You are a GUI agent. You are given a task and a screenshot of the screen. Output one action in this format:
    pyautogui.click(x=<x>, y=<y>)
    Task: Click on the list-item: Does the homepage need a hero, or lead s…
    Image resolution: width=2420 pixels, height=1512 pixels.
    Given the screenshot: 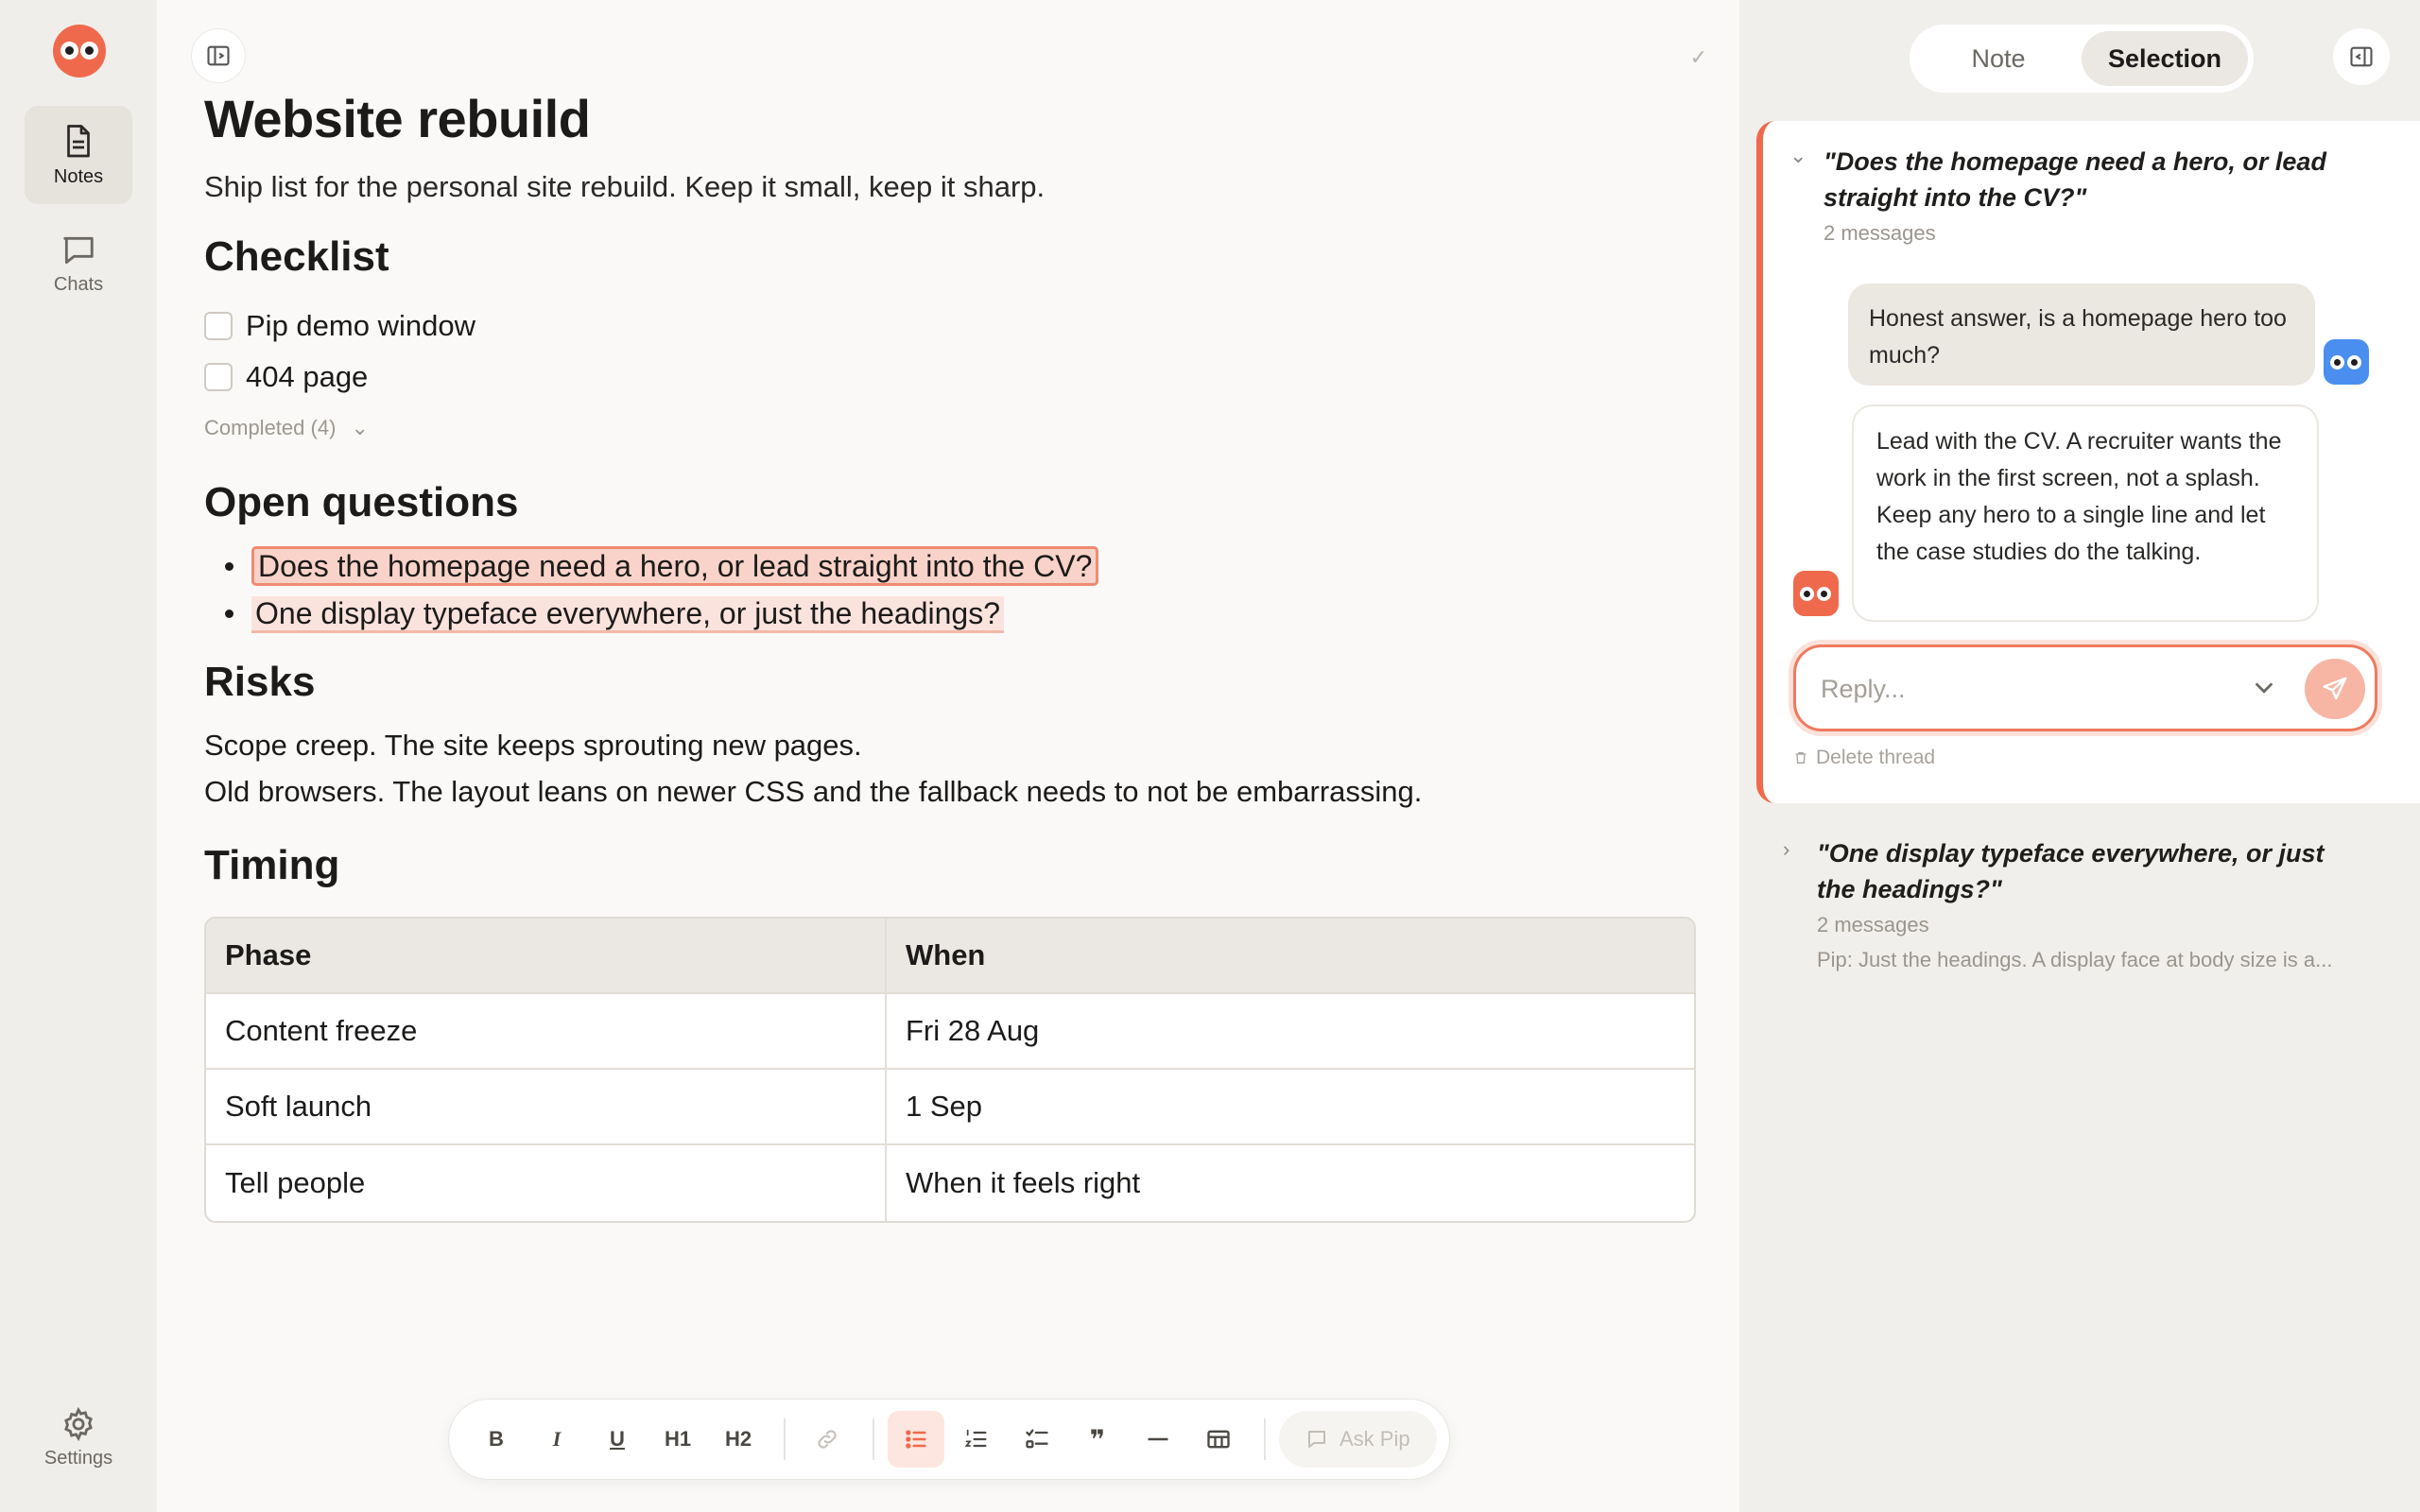 What is the action you would take?
    pyautogui.click(x=951, y=566)
    